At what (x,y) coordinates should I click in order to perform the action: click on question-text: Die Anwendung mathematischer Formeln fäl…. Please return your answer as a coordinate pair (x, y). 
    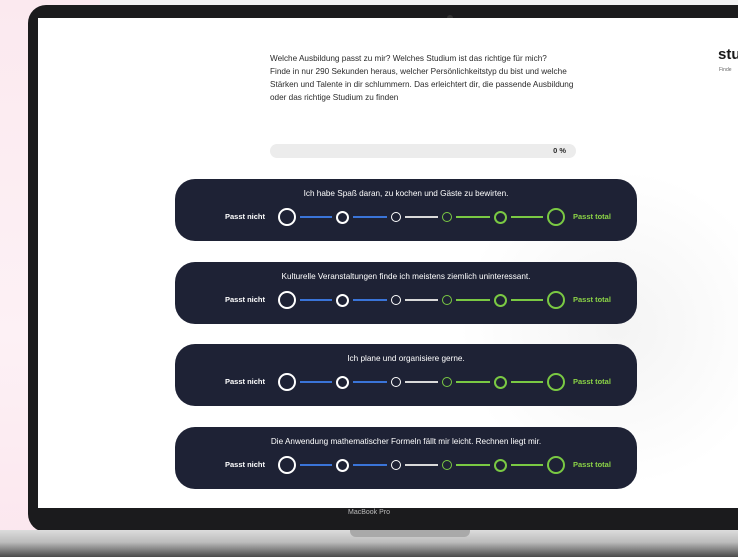
    Looking at the image, I should click on (406, 441).